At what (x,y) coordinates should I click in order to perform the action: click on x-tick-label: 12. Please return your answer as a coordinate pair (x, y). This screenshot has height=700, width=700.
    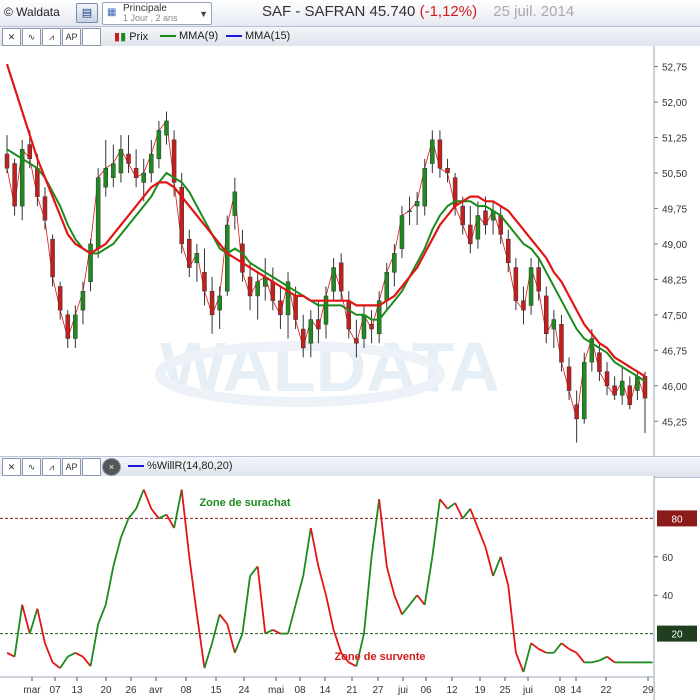
    Looking at the image, I should click on (452, 690).